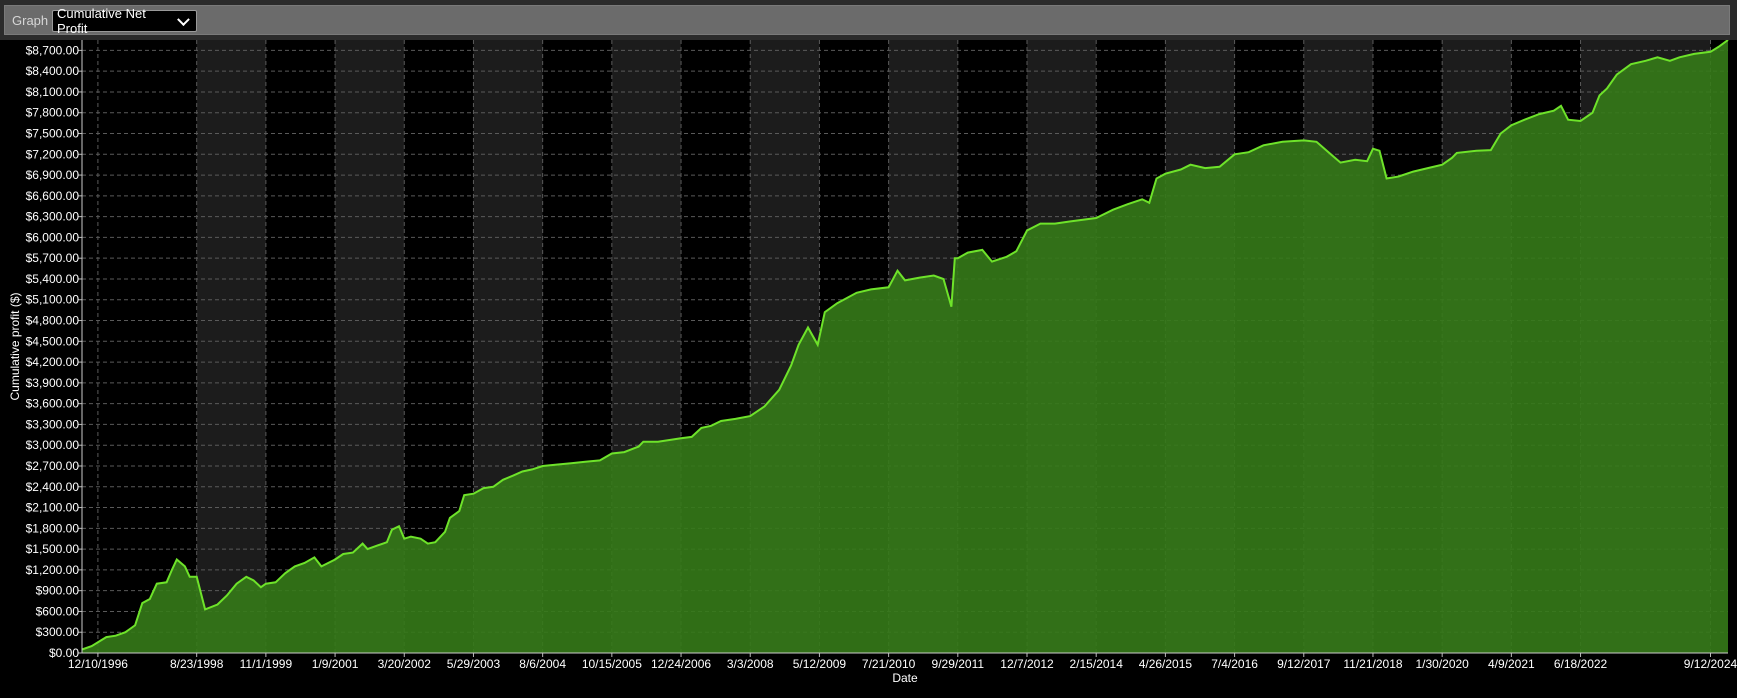 The image size is (1737, 698). Describe the element at coordinates (58, 632) in the screenshot. I see `y-tick-label: $300.00` at that location.